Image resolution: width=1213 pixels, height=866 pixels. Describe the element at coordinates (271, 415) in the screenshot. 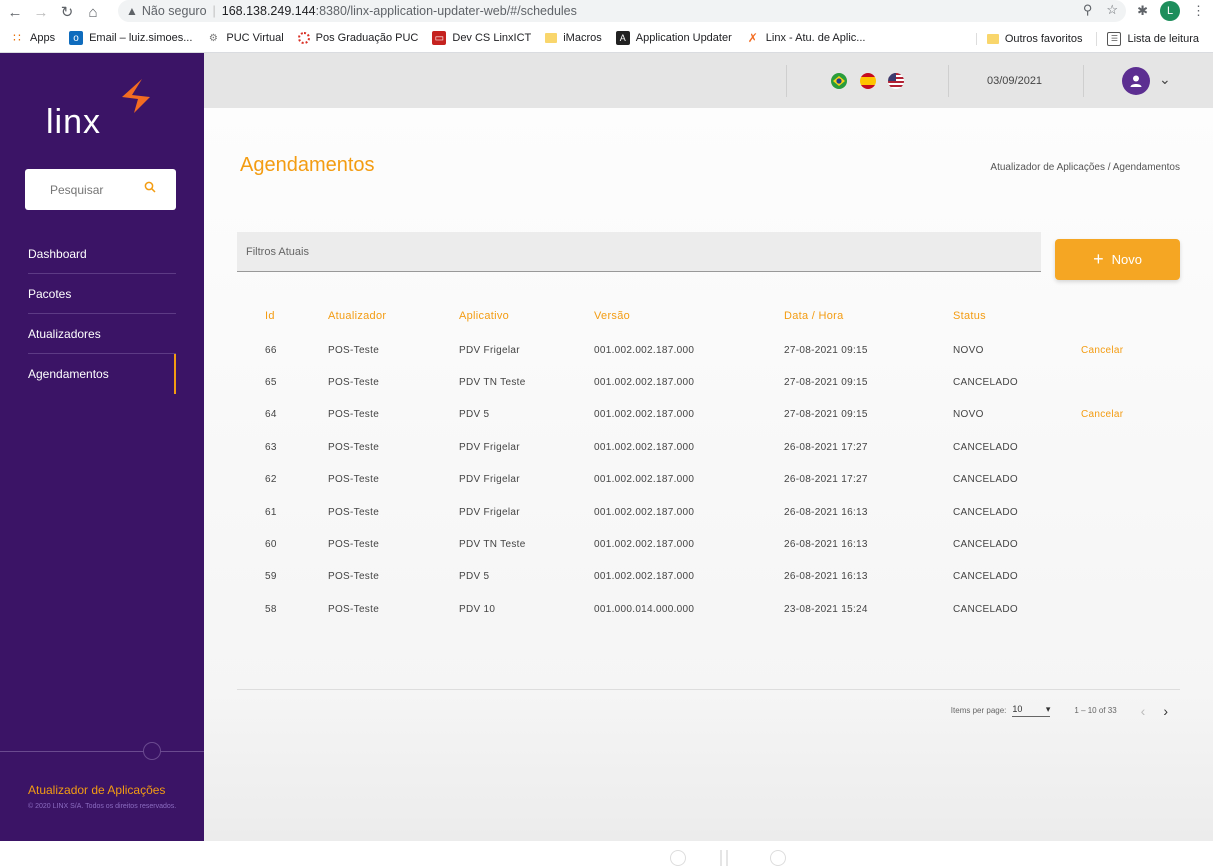

I see `cell-id: 64` at that location.